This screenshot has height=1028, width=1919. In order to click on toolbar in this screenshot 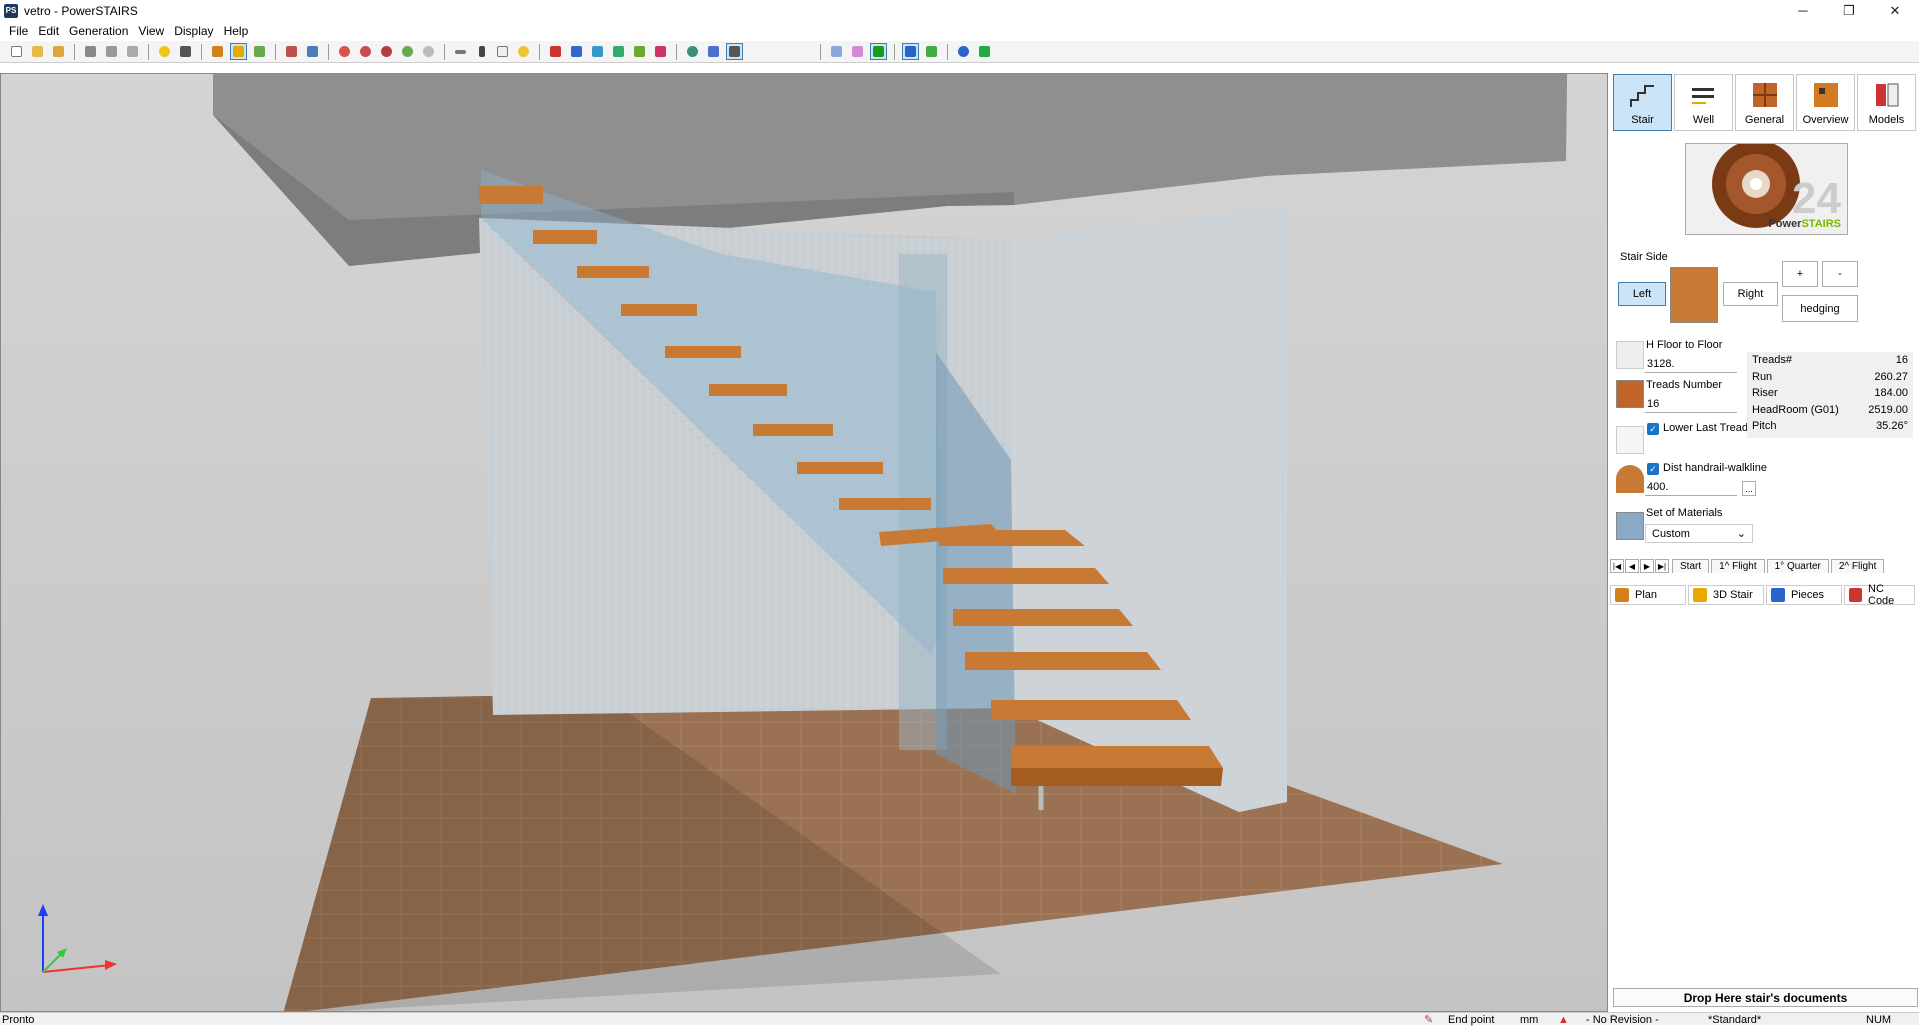, I will do `click(959, 52)`.